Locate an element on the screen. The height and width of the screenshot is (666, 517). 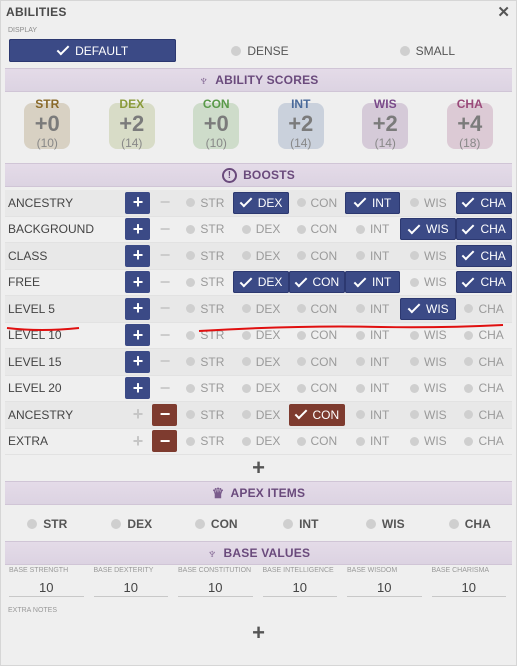
display-option-small: SMALL is located at coordinates (427, 50).